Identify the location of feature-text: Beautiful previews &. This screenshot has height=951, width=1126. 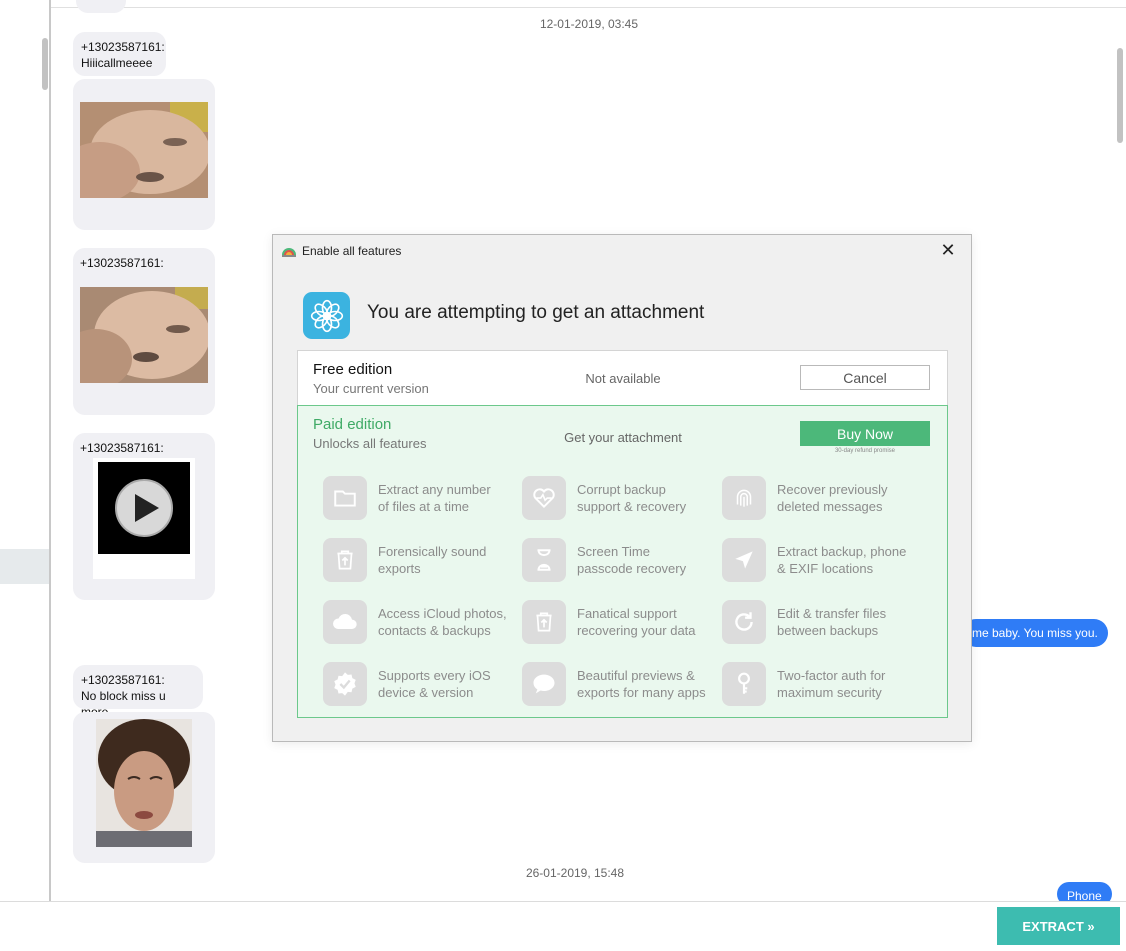
(636, 675).